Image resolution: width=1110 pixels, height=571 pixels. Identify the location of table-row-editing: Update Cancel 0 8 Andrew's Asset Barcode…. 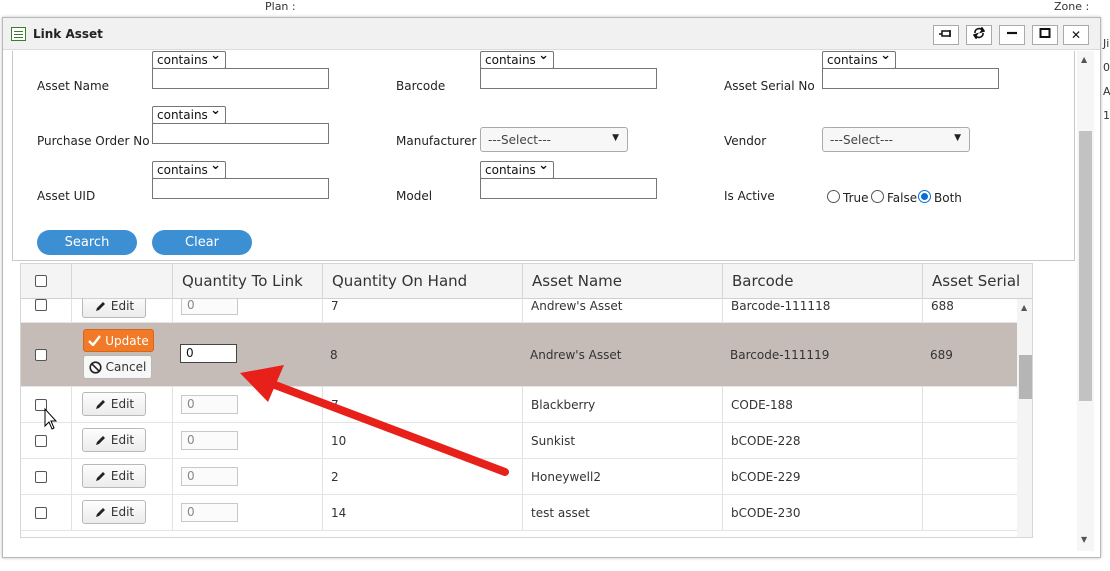
(526, 355).